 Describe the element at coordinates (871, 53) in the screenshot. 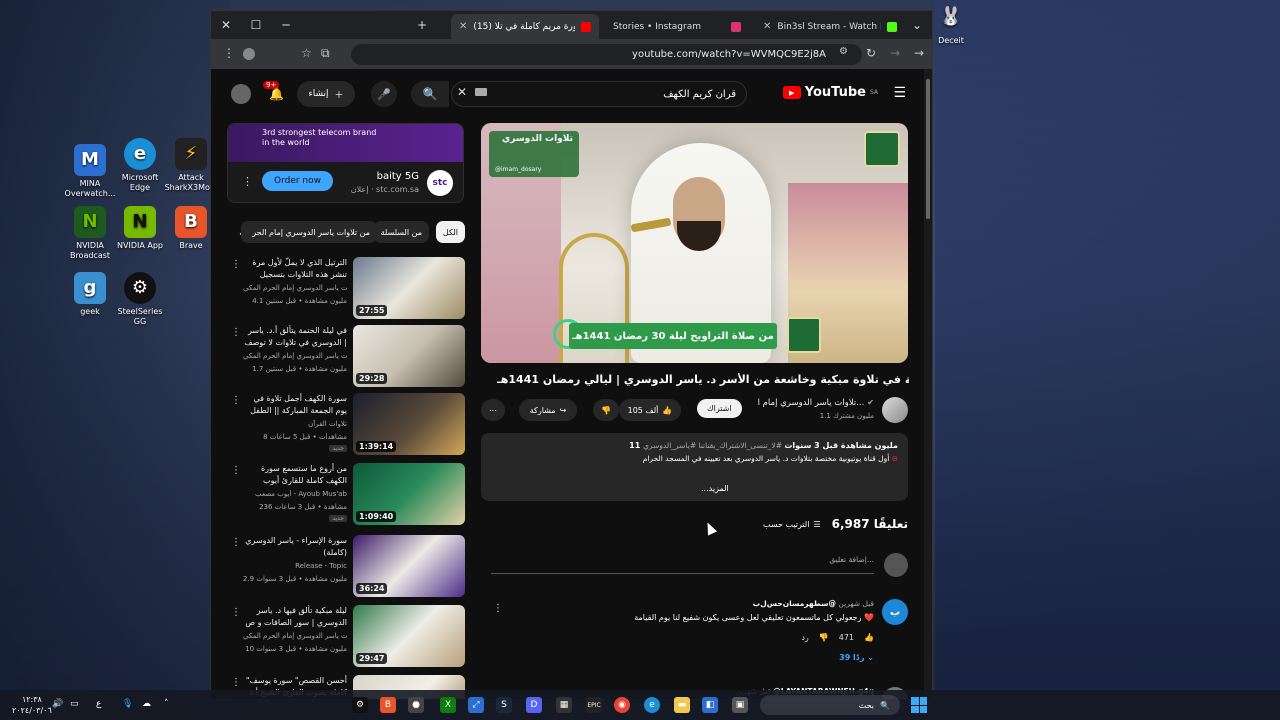

I see `reload-icon: ↻` at that location.